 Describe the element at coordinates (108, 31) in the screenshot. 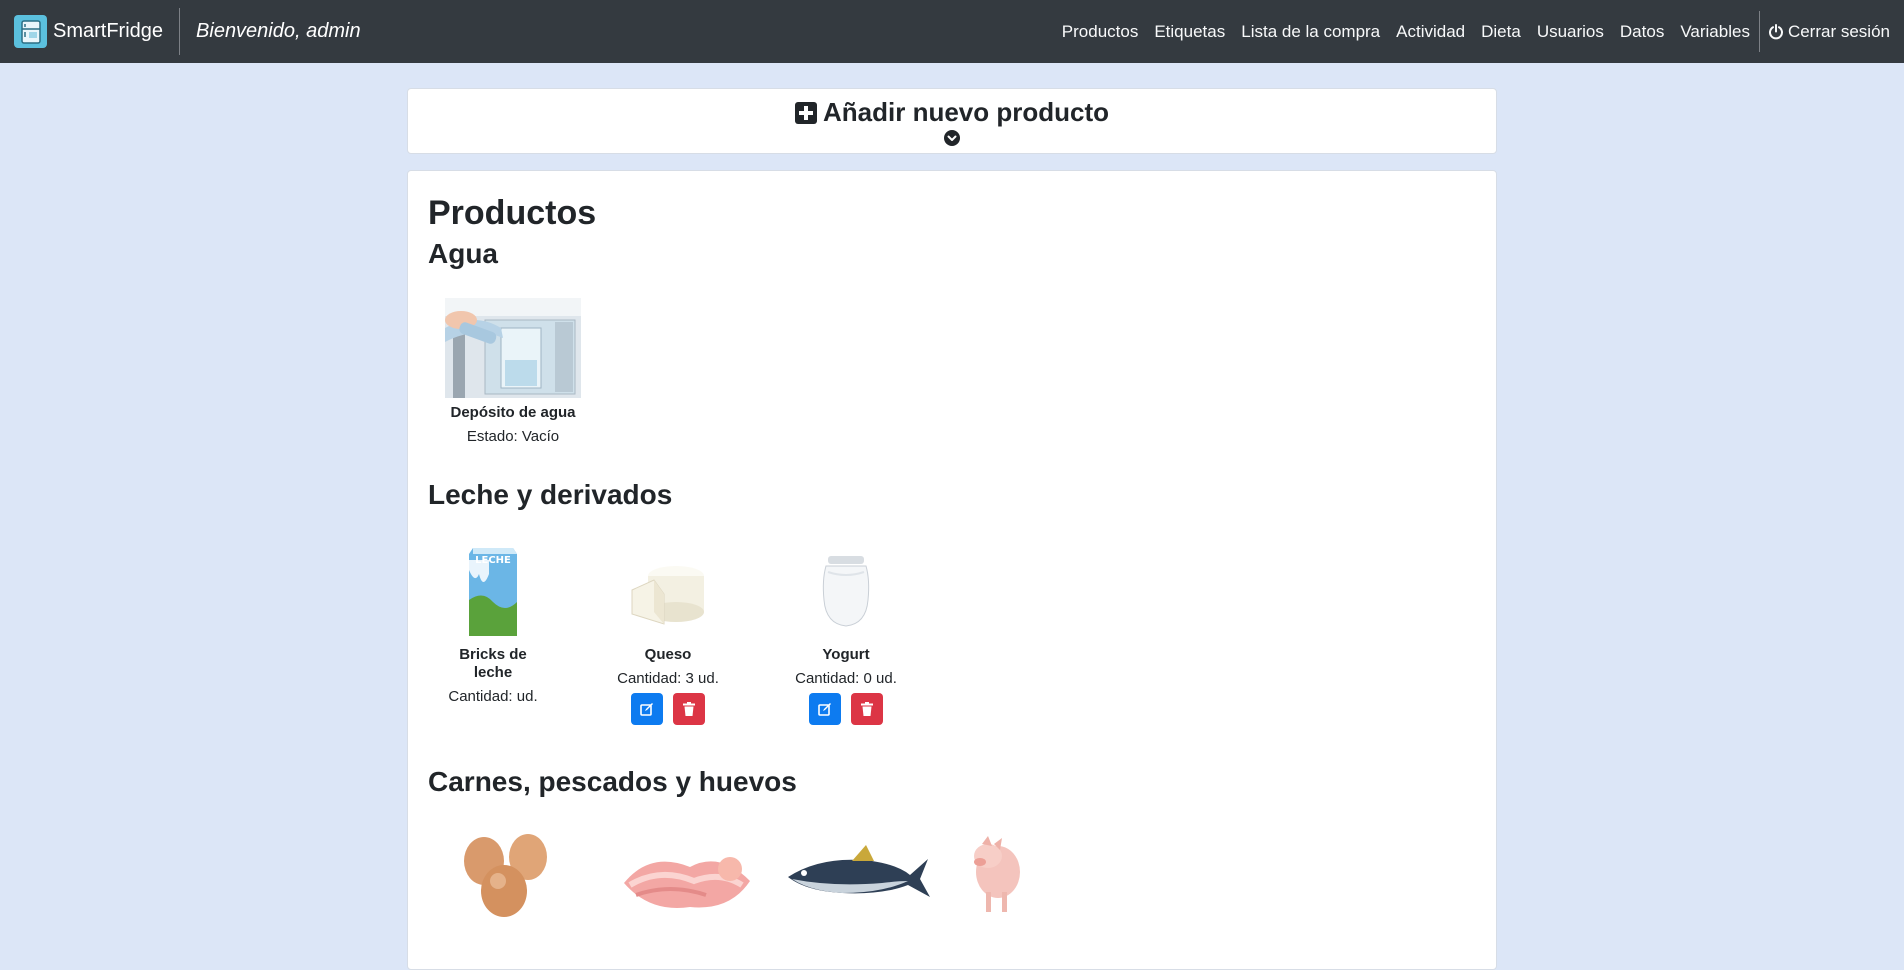

I see `brand-name: SmartFridge` at that location.